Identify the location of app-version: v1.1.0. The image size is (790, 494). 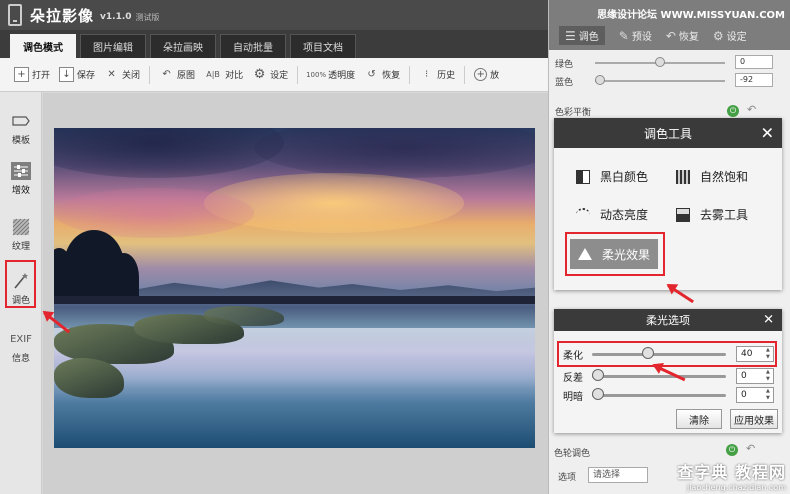
(116, 17).